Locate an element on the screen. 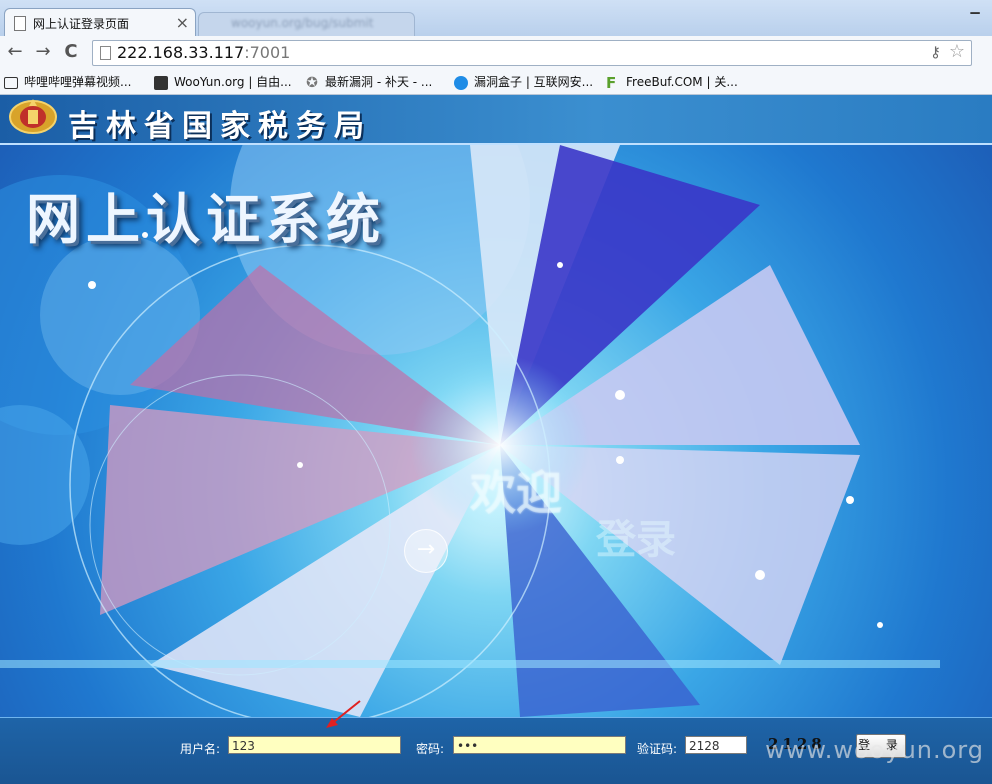  address-bar: 222.168.33.117:7001 ⚷ ☆ is located at coordinates (532, 53).